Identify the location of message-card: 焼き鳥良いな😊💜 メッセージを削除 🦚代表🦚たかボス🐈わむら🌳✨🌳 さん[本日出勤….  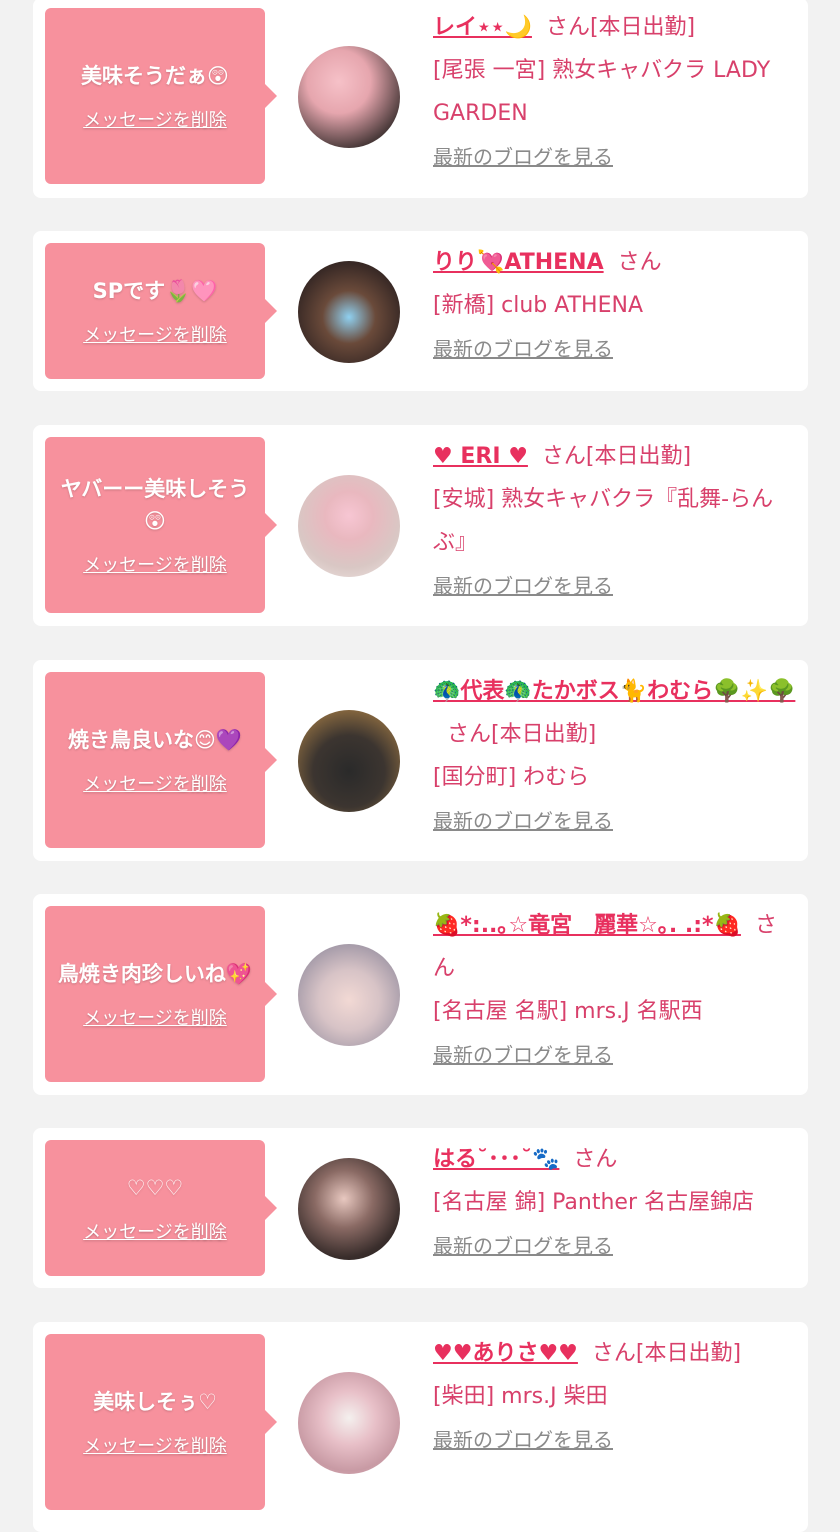
(420, 760).